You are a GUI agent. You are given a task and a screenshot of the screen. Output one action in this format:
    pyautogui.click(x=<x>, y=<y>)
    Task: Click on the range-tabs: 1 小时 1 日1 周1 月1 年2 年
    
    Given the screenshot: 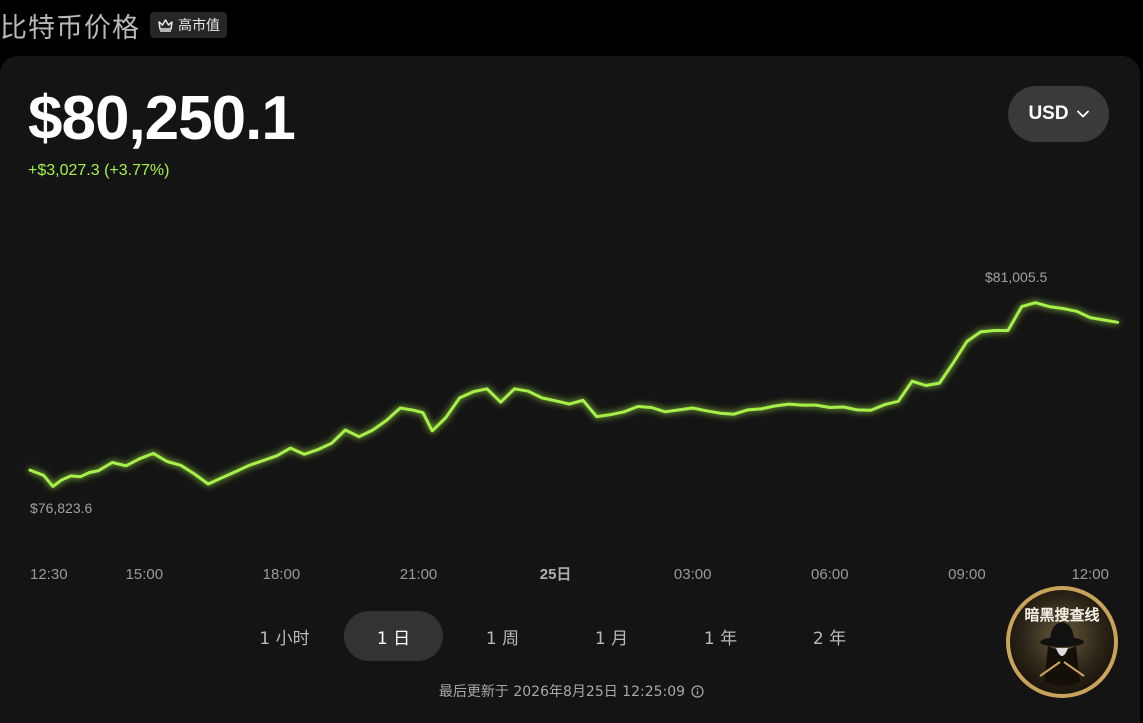 What is the action you would take?
    pyautogui.click(x=557, y=636)
    